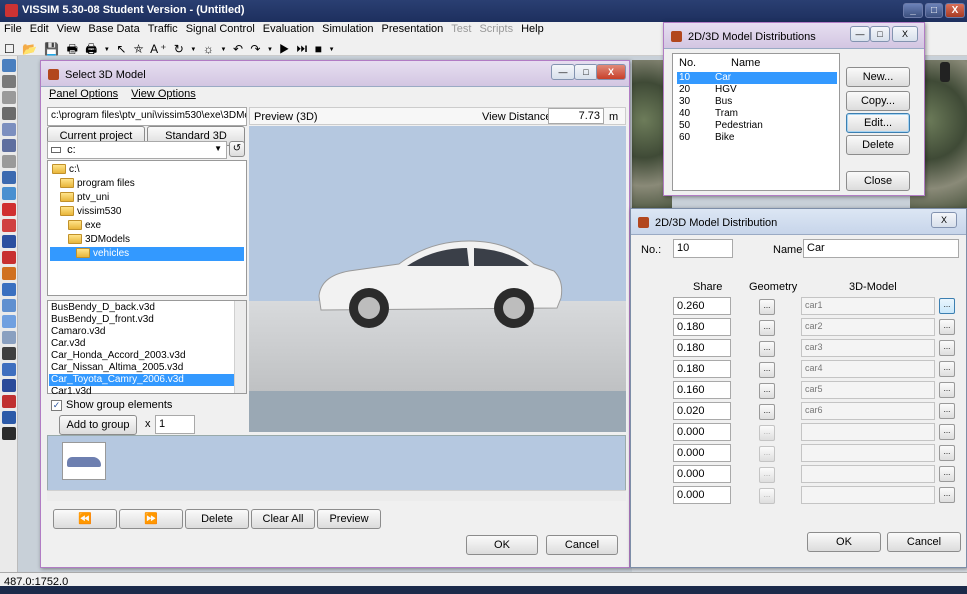  What do you see at coordinates (868, 327) in the screenshot?
I see `3d-model-field: car2` at bounding box center [868, 327].